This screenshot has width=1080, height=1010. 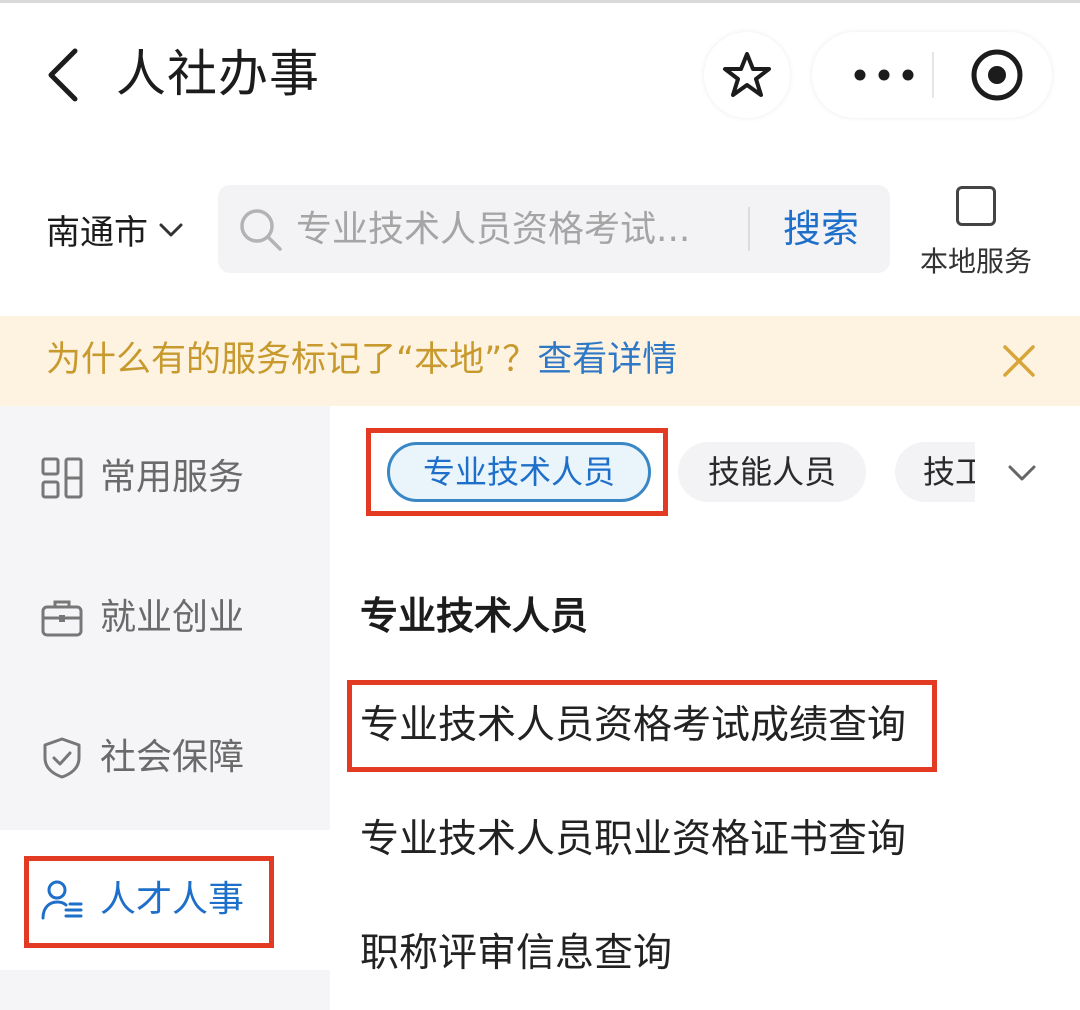 I want to click on briefcase-icon, so click(x=62, y=618).